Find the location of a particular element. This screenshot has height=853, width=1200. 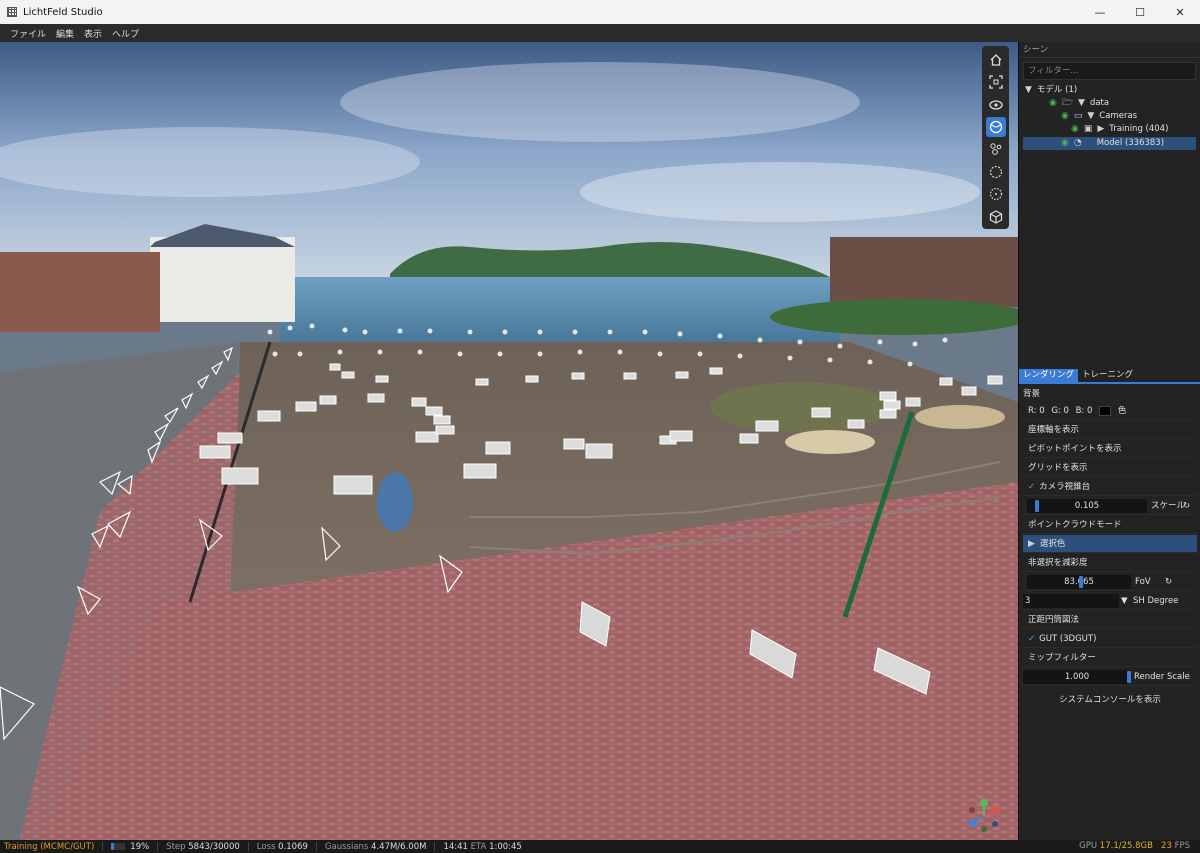

gpu-label: GPU is located at coordinates (1088, 846).